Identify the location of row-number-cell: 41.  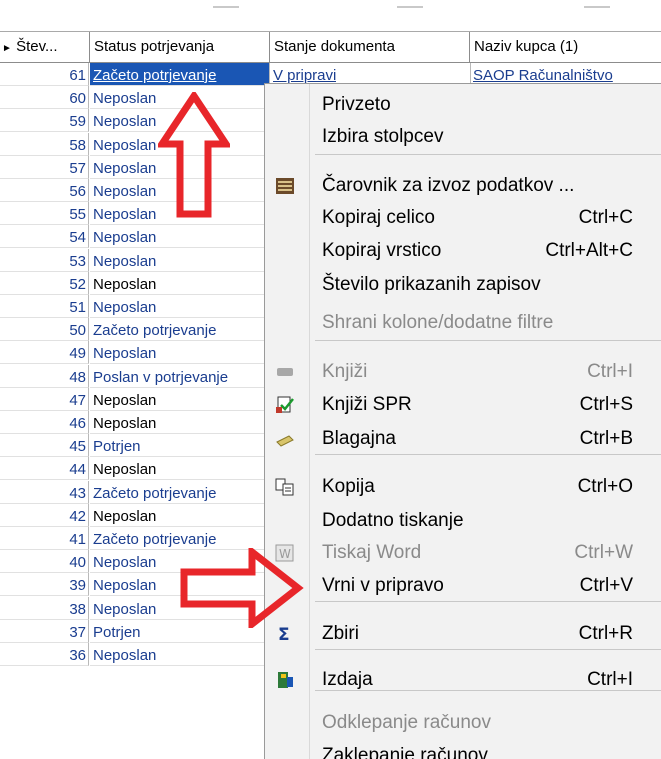
(44, 538).